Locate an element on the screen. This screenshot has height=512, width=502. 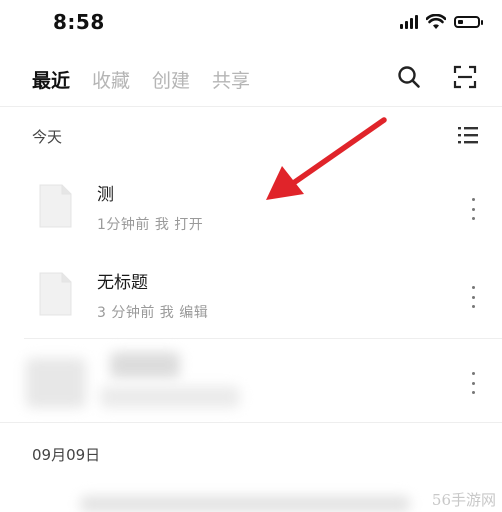
status-time: 8:58 is located at coordinates (79, 22).